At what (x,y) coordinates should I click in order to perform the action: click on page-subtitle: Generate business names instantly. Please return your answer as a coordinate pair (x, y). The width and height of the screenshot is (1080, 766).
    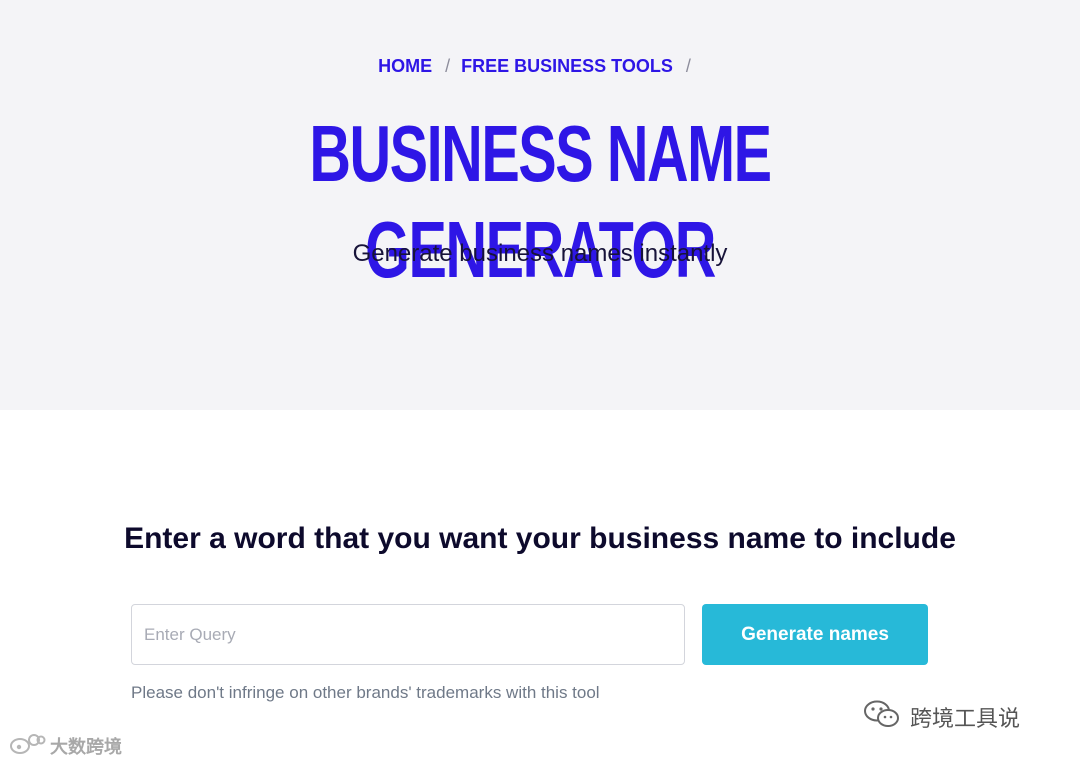
    Looking at the image, I should click on (540, 253).